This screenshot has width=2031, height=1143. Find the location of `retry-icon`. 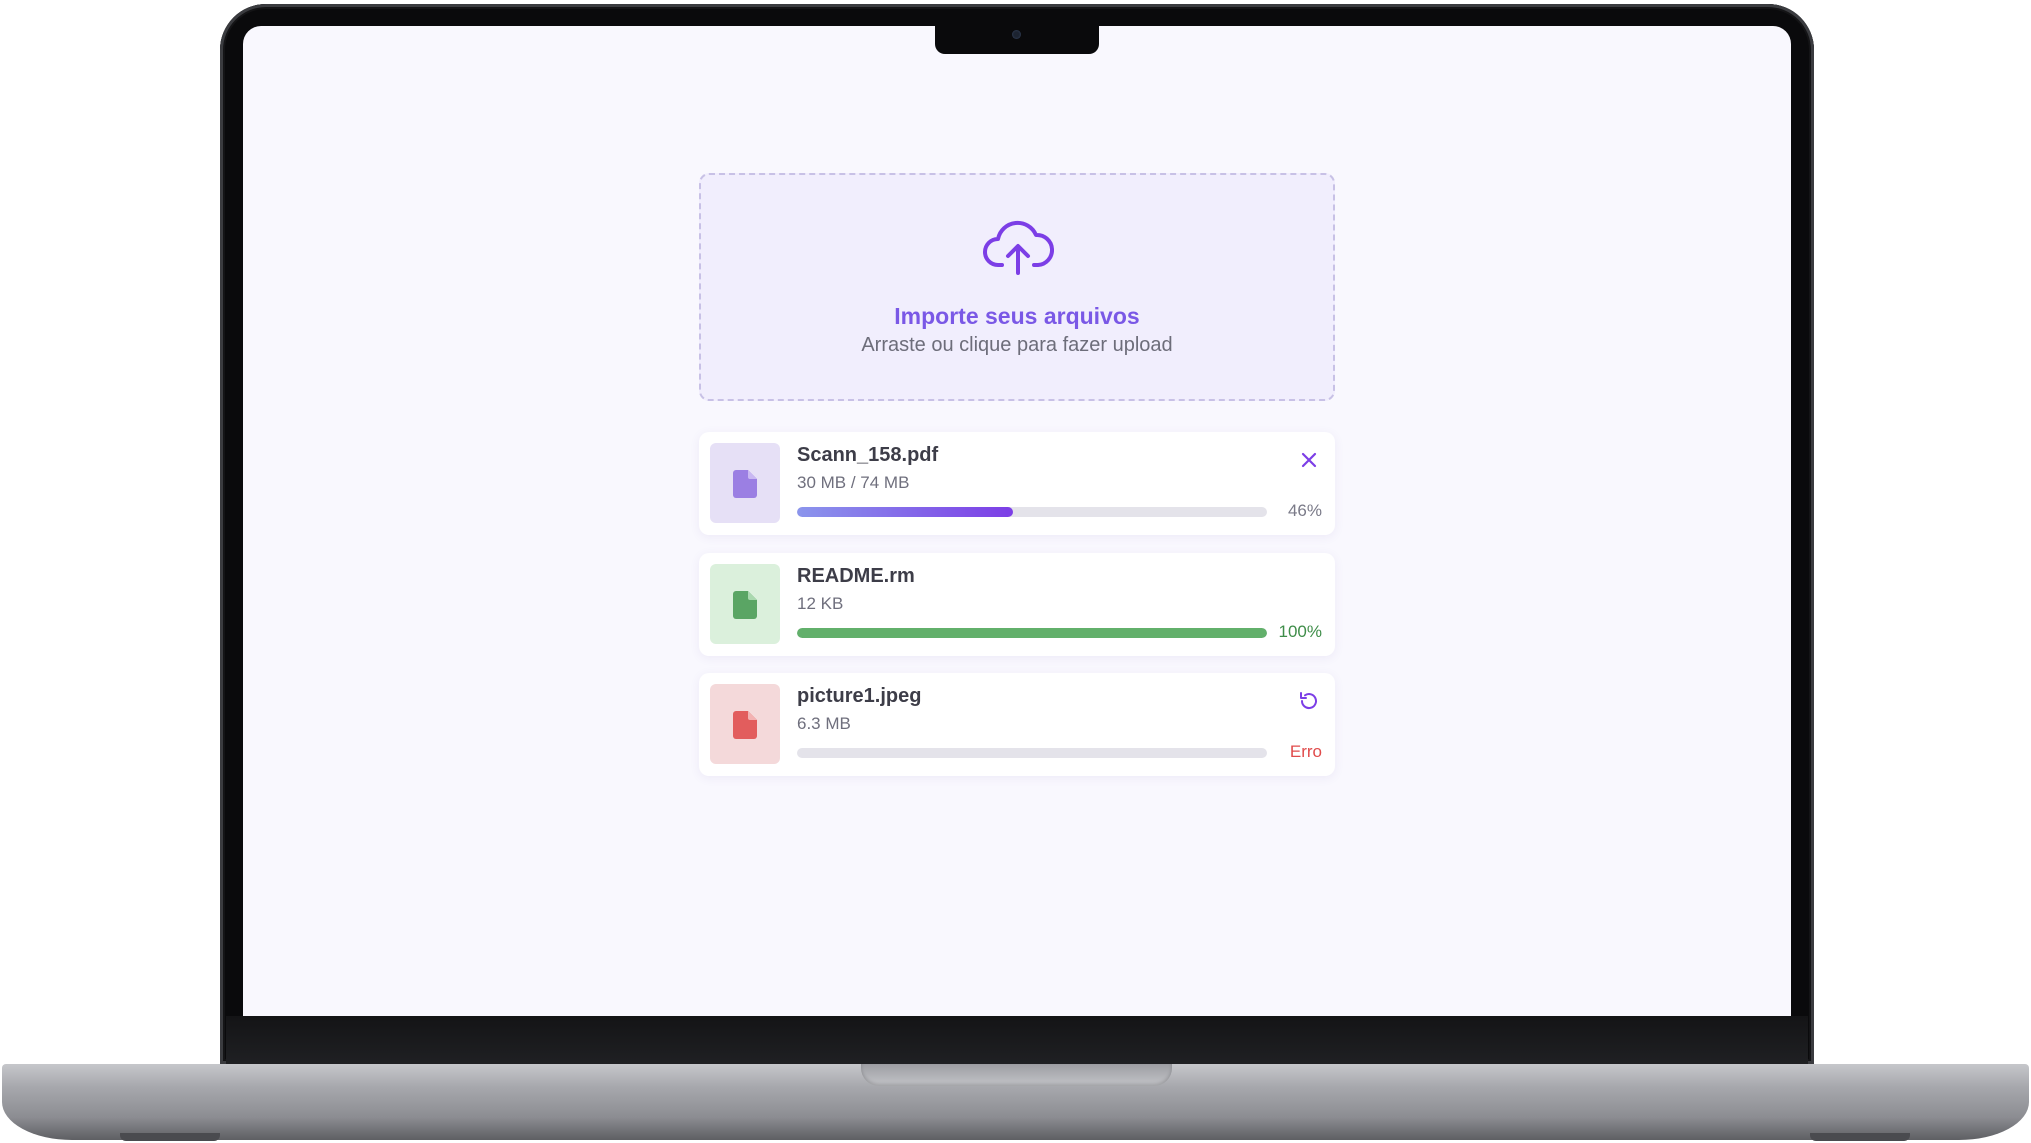

retry-icon is located at coordinates (1309, 701).